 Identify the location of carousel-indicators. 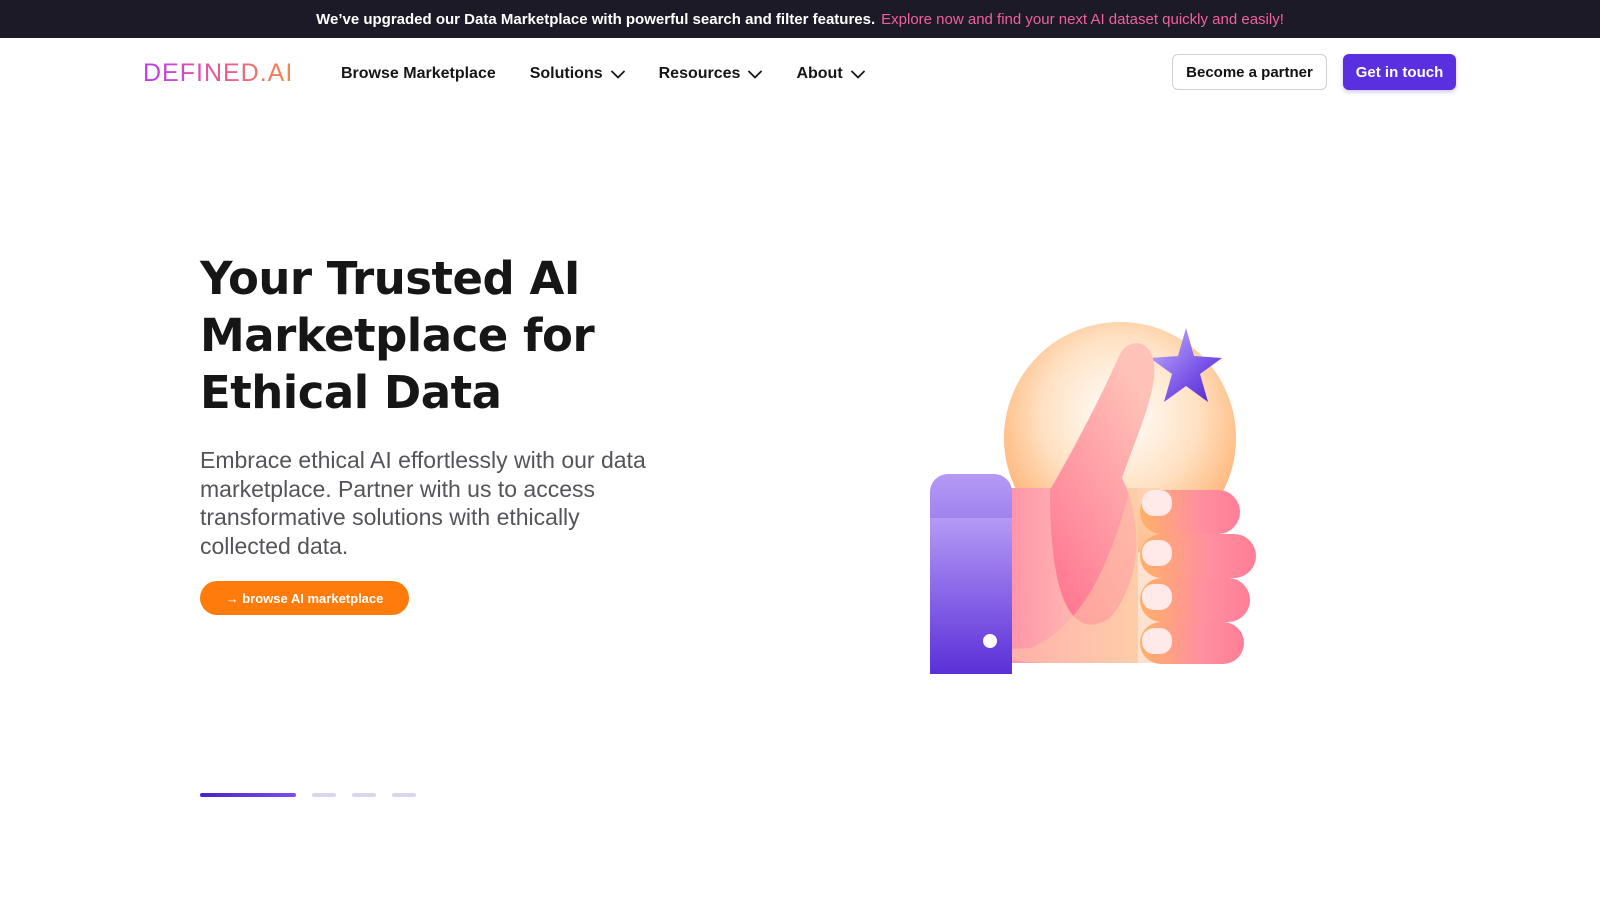
(316, 795).